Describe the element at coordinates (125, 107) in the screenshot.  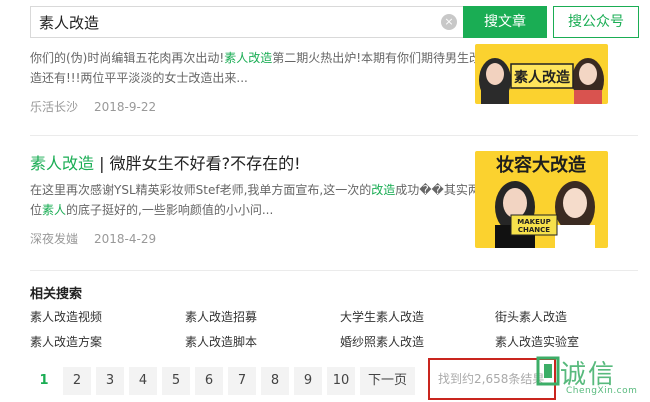
I see `result-date: 2018-9-22` at that location.